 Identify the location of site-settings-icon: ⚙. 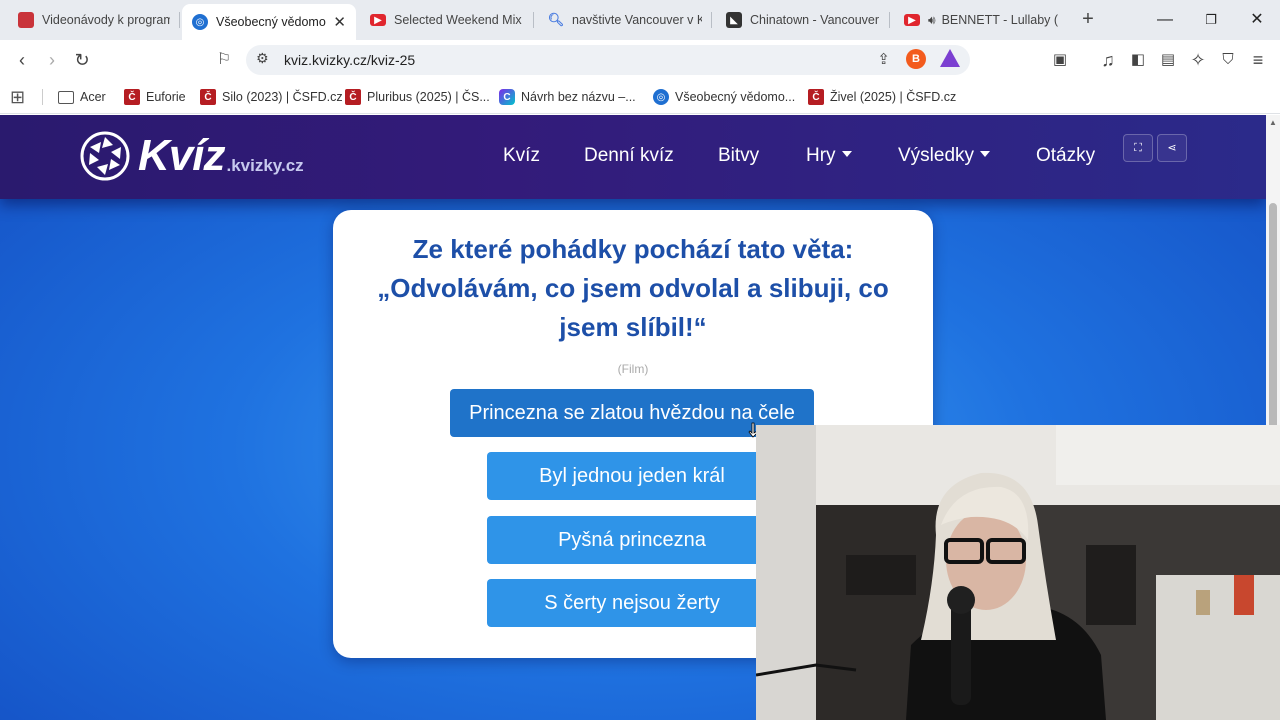
(262, 58).